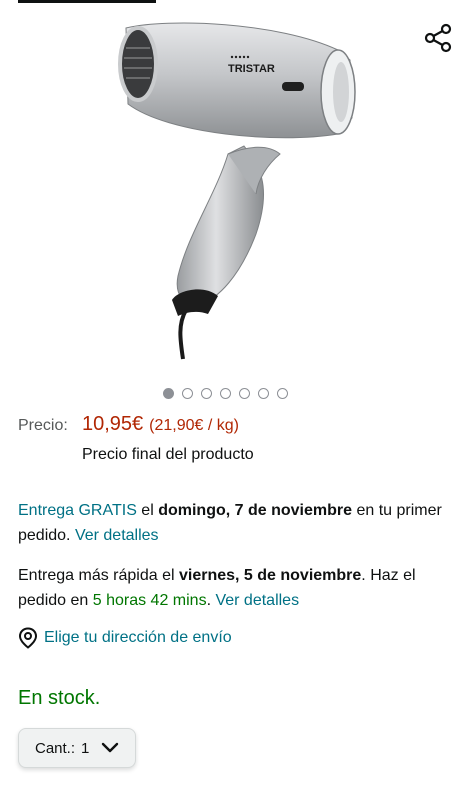  I want to click on price-amount: 10,95€, so click(113, 424).